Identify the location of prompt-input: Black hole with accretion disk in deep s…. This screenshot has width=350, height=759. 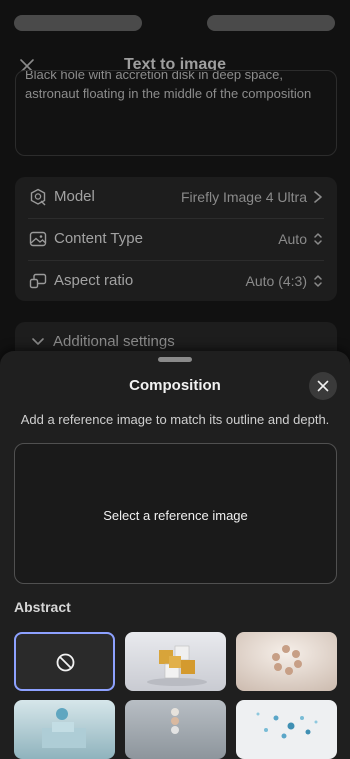
(176, 113).